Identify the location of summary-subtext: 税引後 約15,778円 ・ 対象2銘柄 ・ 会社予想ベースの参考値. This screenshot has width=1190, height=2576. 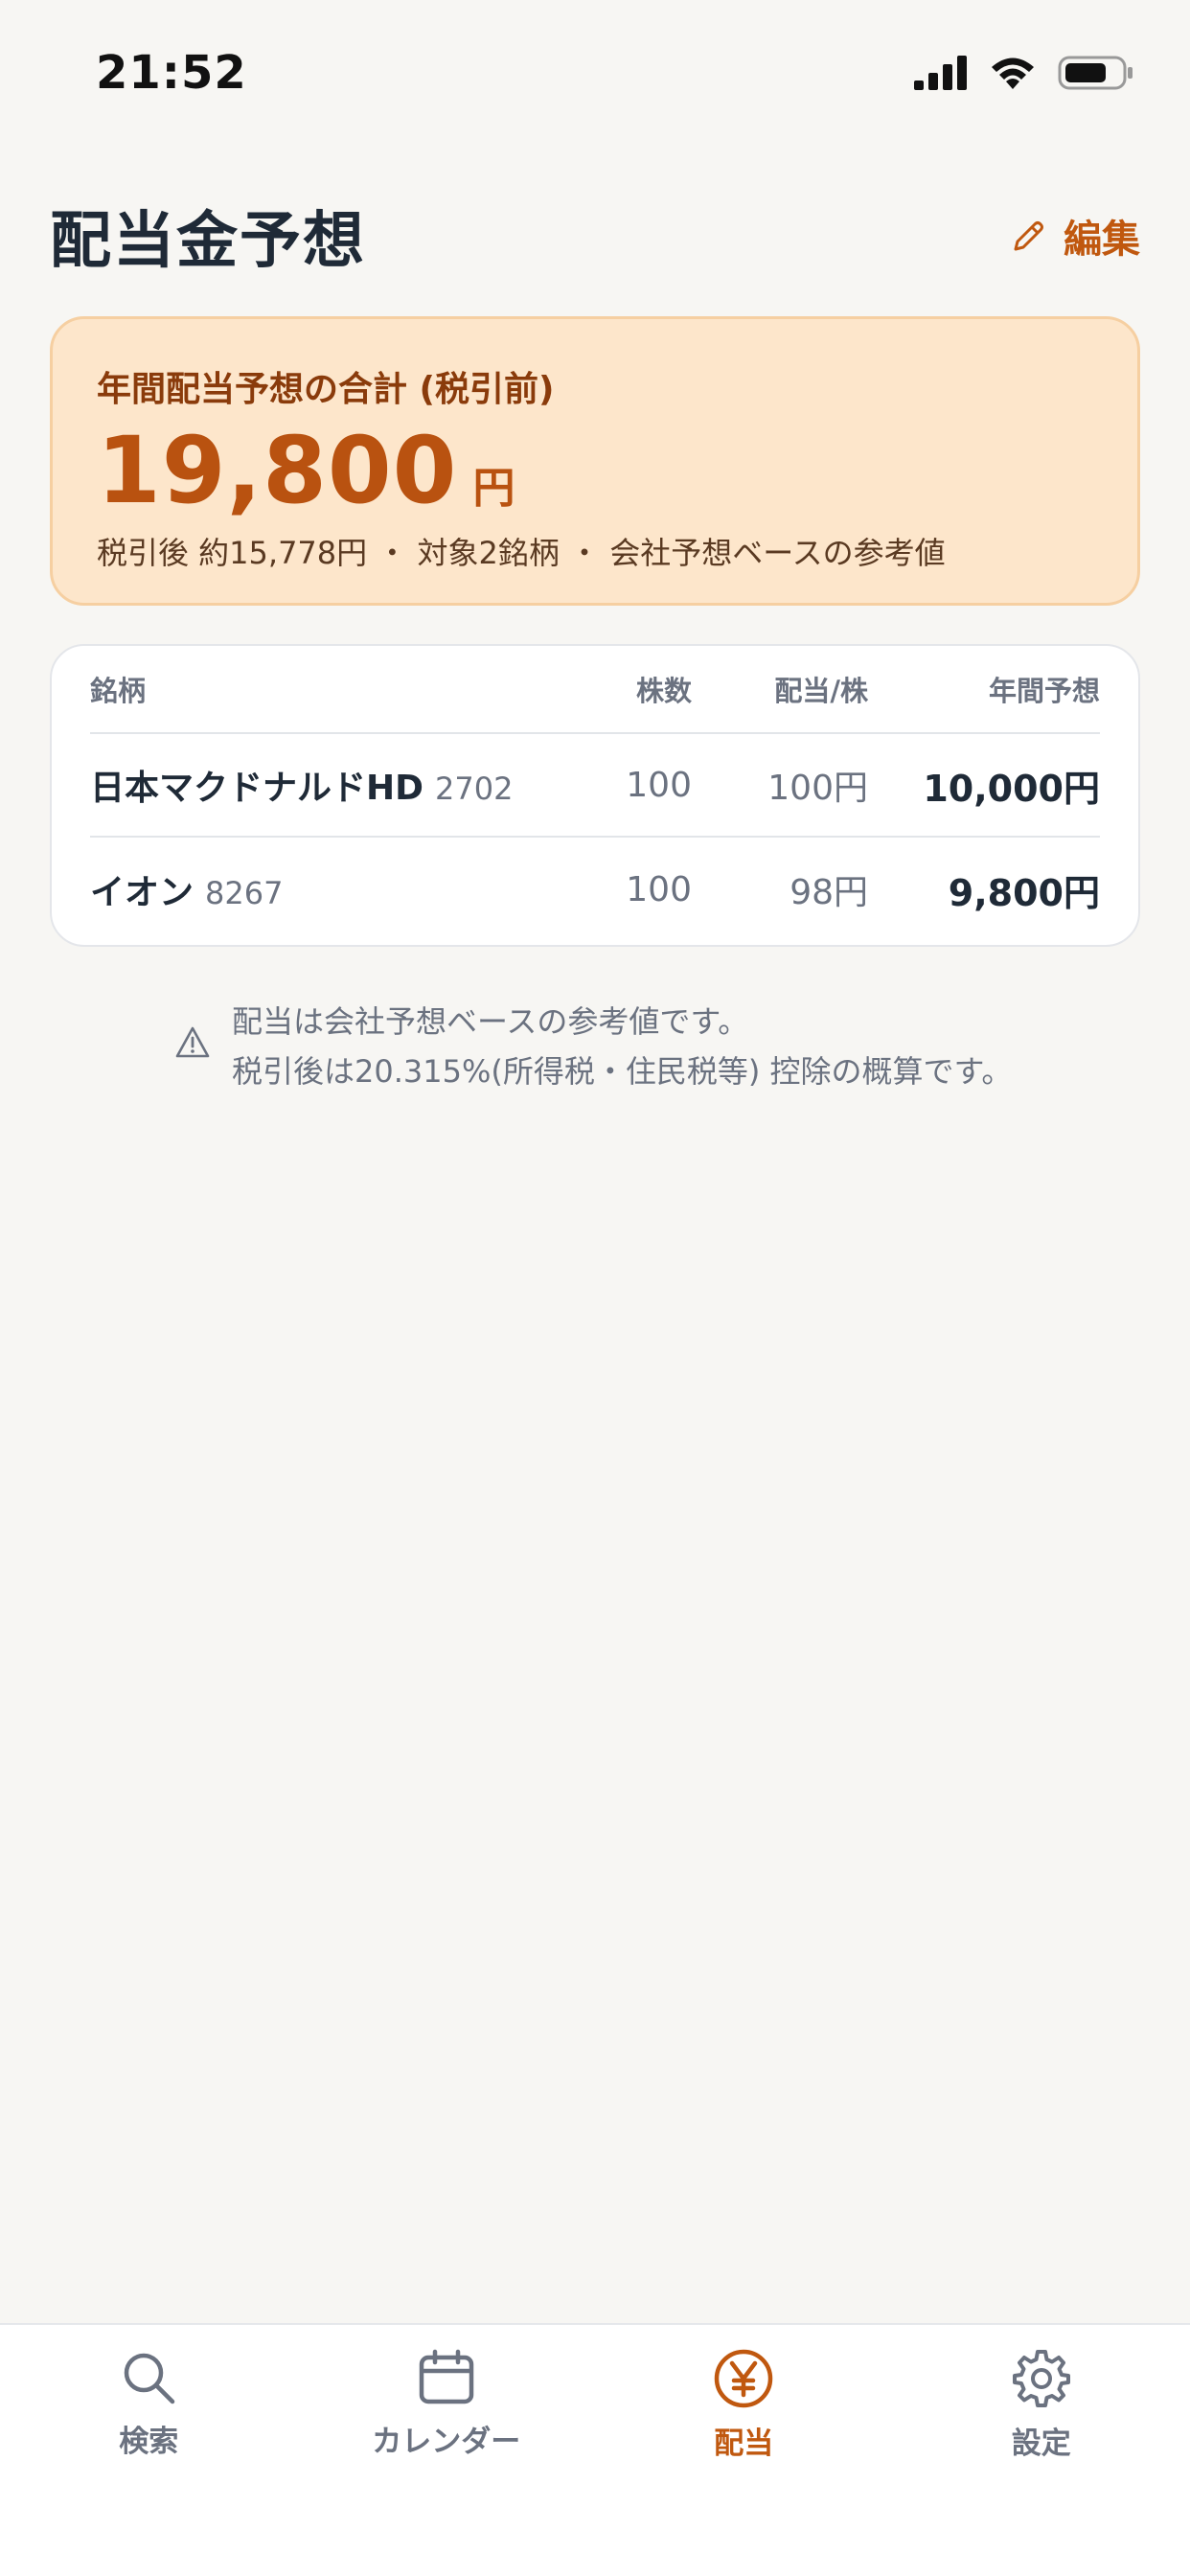
(522, 552).